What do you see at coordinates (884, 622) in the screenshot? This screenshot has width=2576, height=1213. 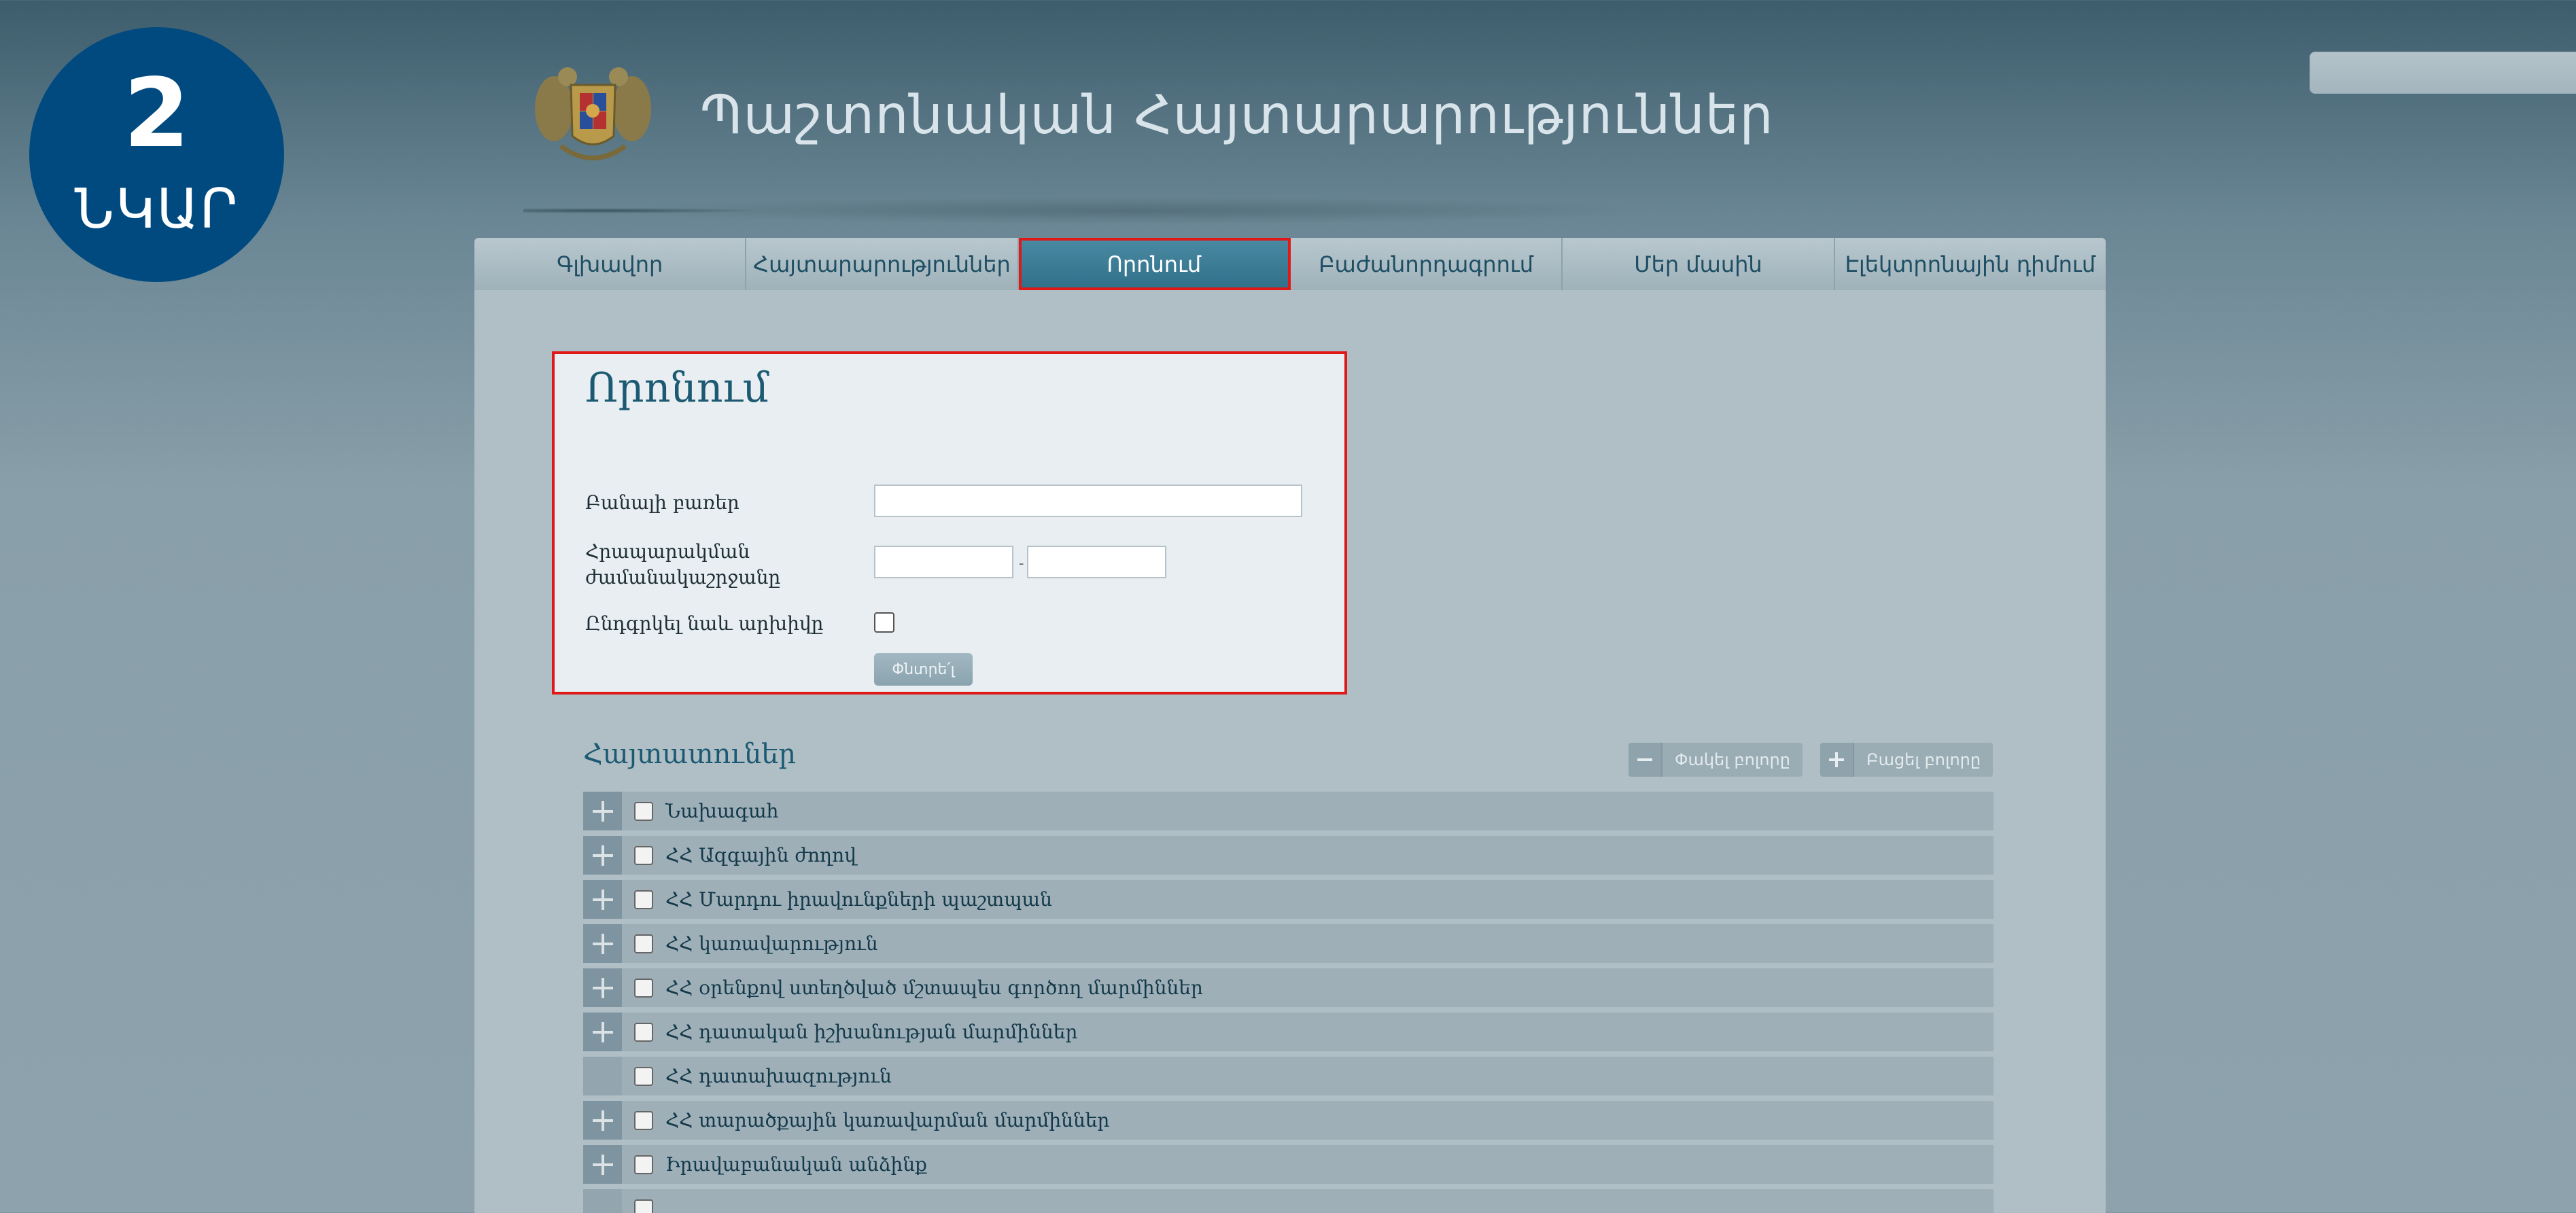 I see `include-archive-checkbox` at bounding box center [884, 622].